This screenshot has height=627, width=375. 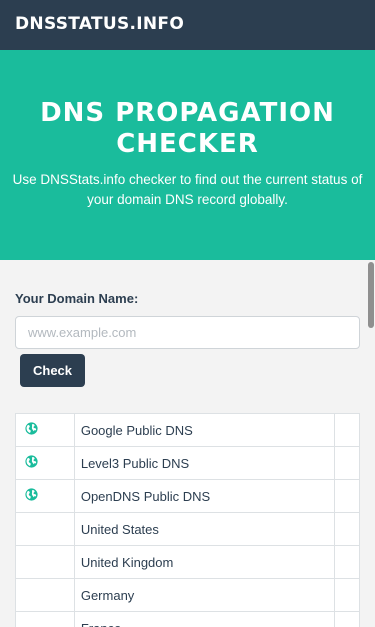 I want to click on page-title: DNS PROPAGATION CHECKER, so click(x=187, y=128).